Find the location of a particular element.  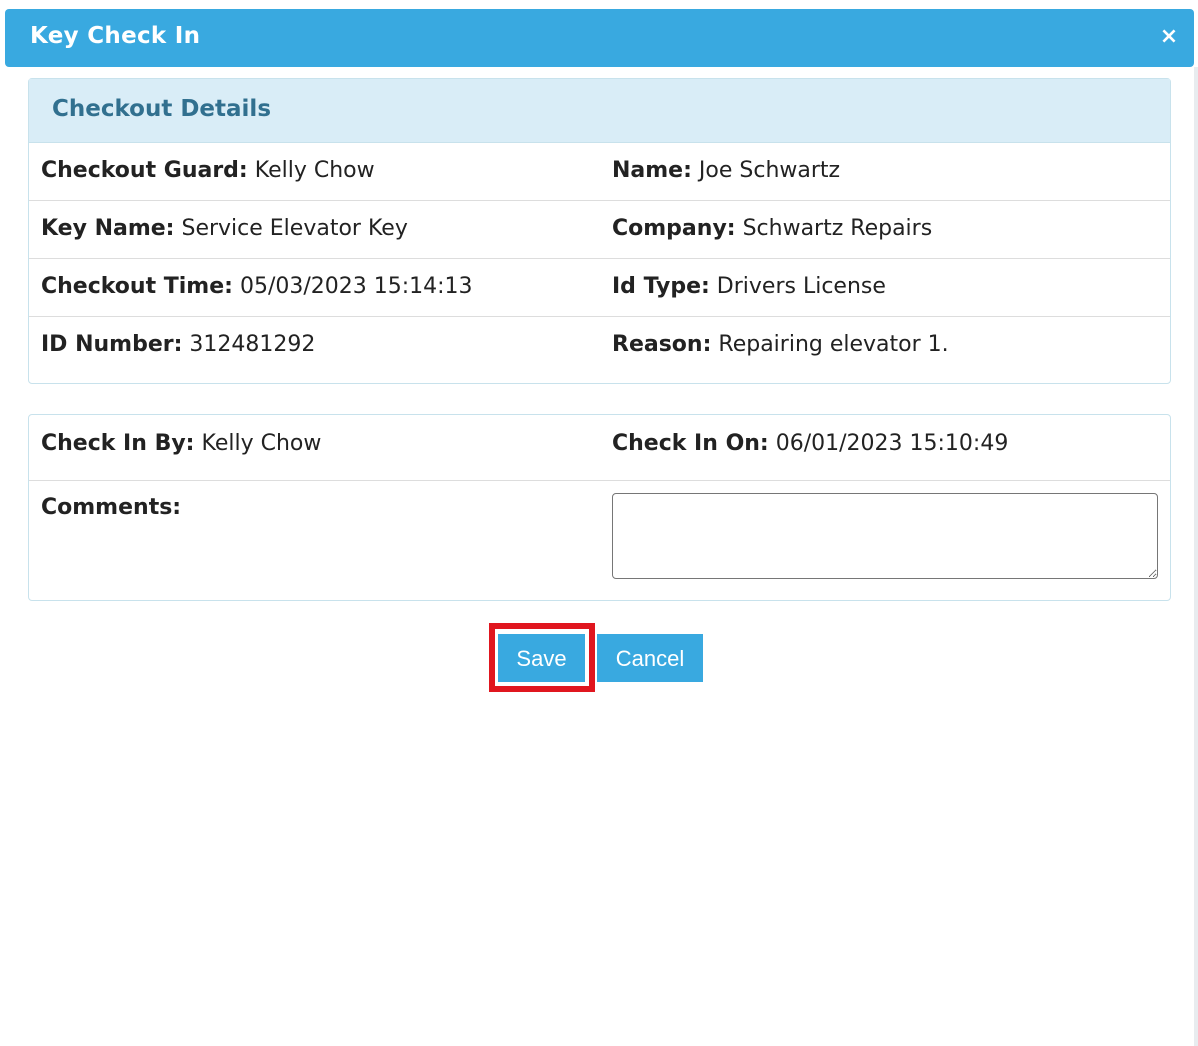

field-value: Service Elevator Key is located at coordinates (294, 228).